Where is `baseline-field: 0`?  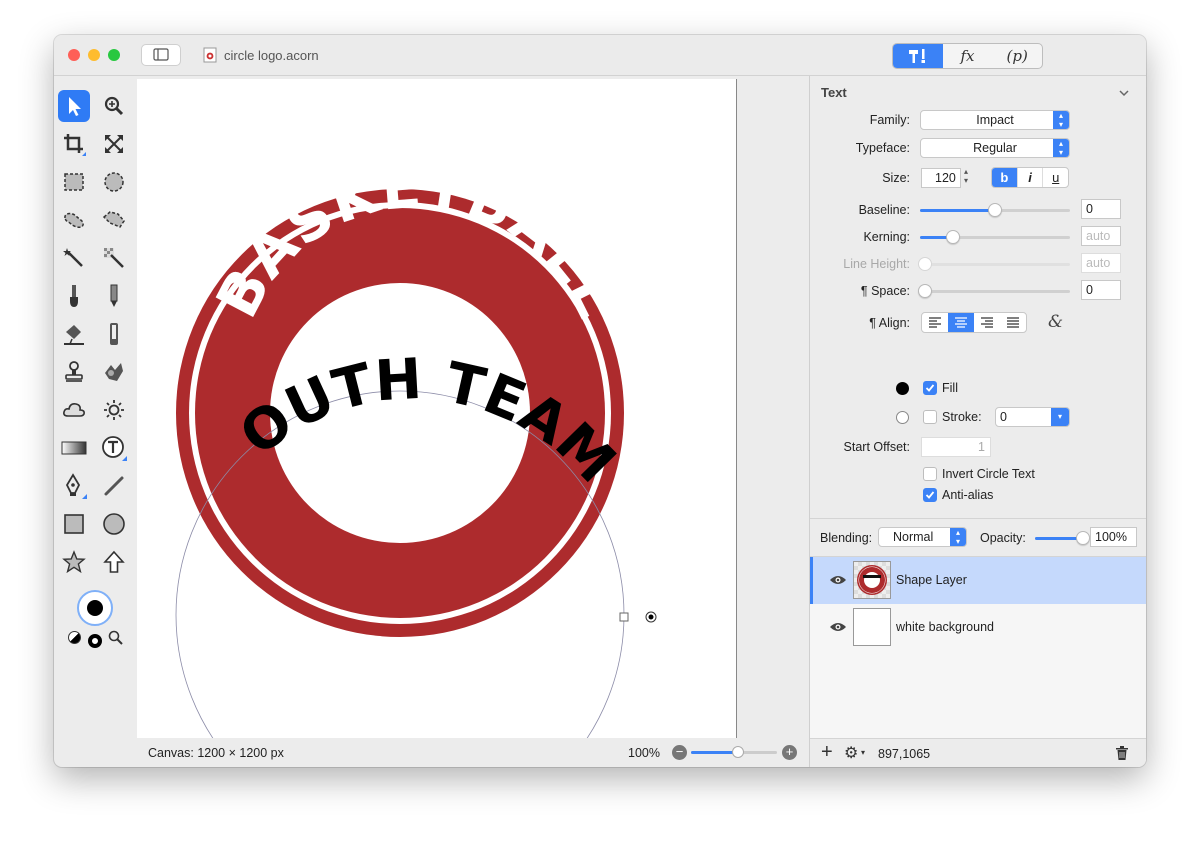 baseline-field: 0 is located at coordinates (1101, 209).